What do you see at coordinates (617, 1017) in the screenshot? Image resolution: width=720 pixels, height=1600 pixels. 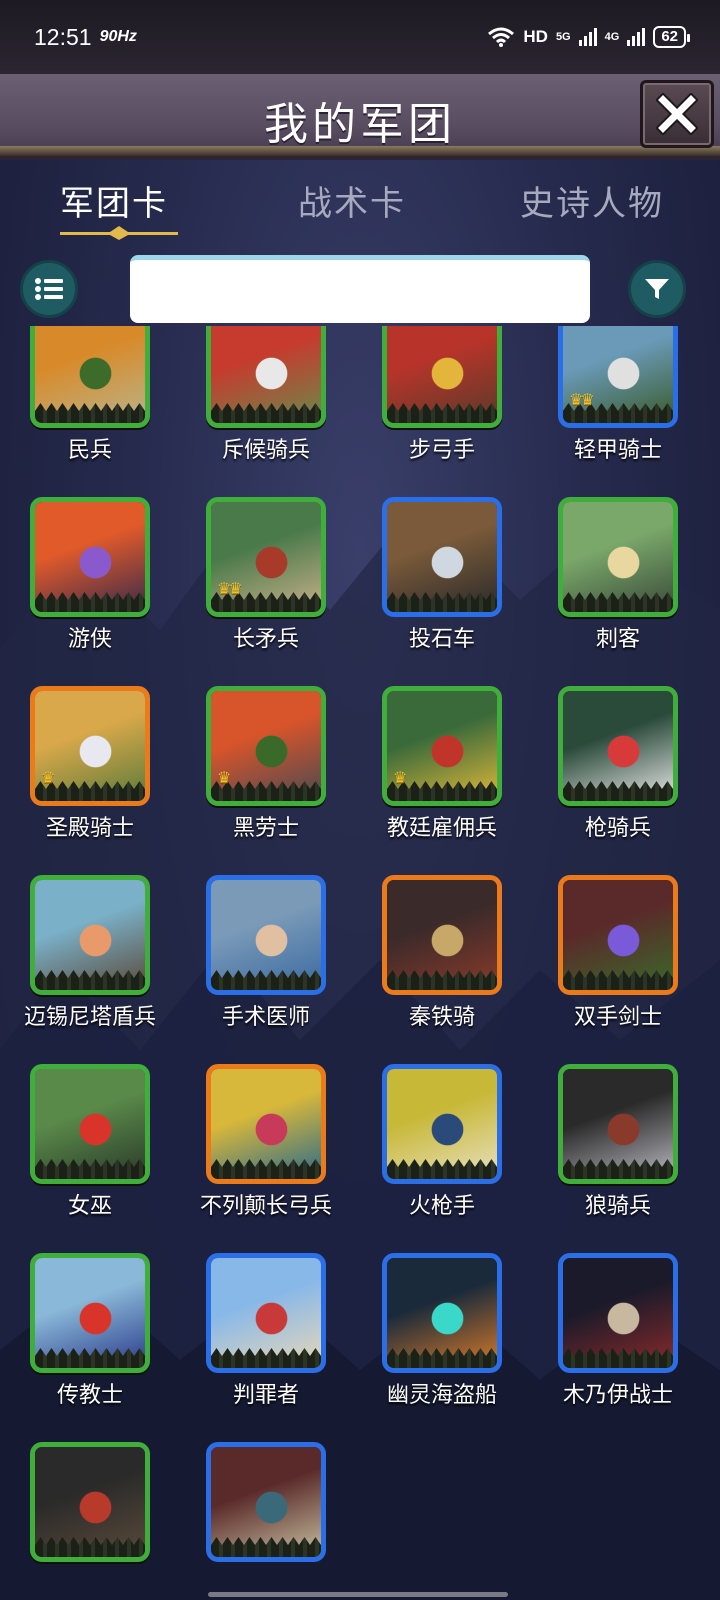 I see `card-name: 双手剑士` at bounding box center [617, 1017].